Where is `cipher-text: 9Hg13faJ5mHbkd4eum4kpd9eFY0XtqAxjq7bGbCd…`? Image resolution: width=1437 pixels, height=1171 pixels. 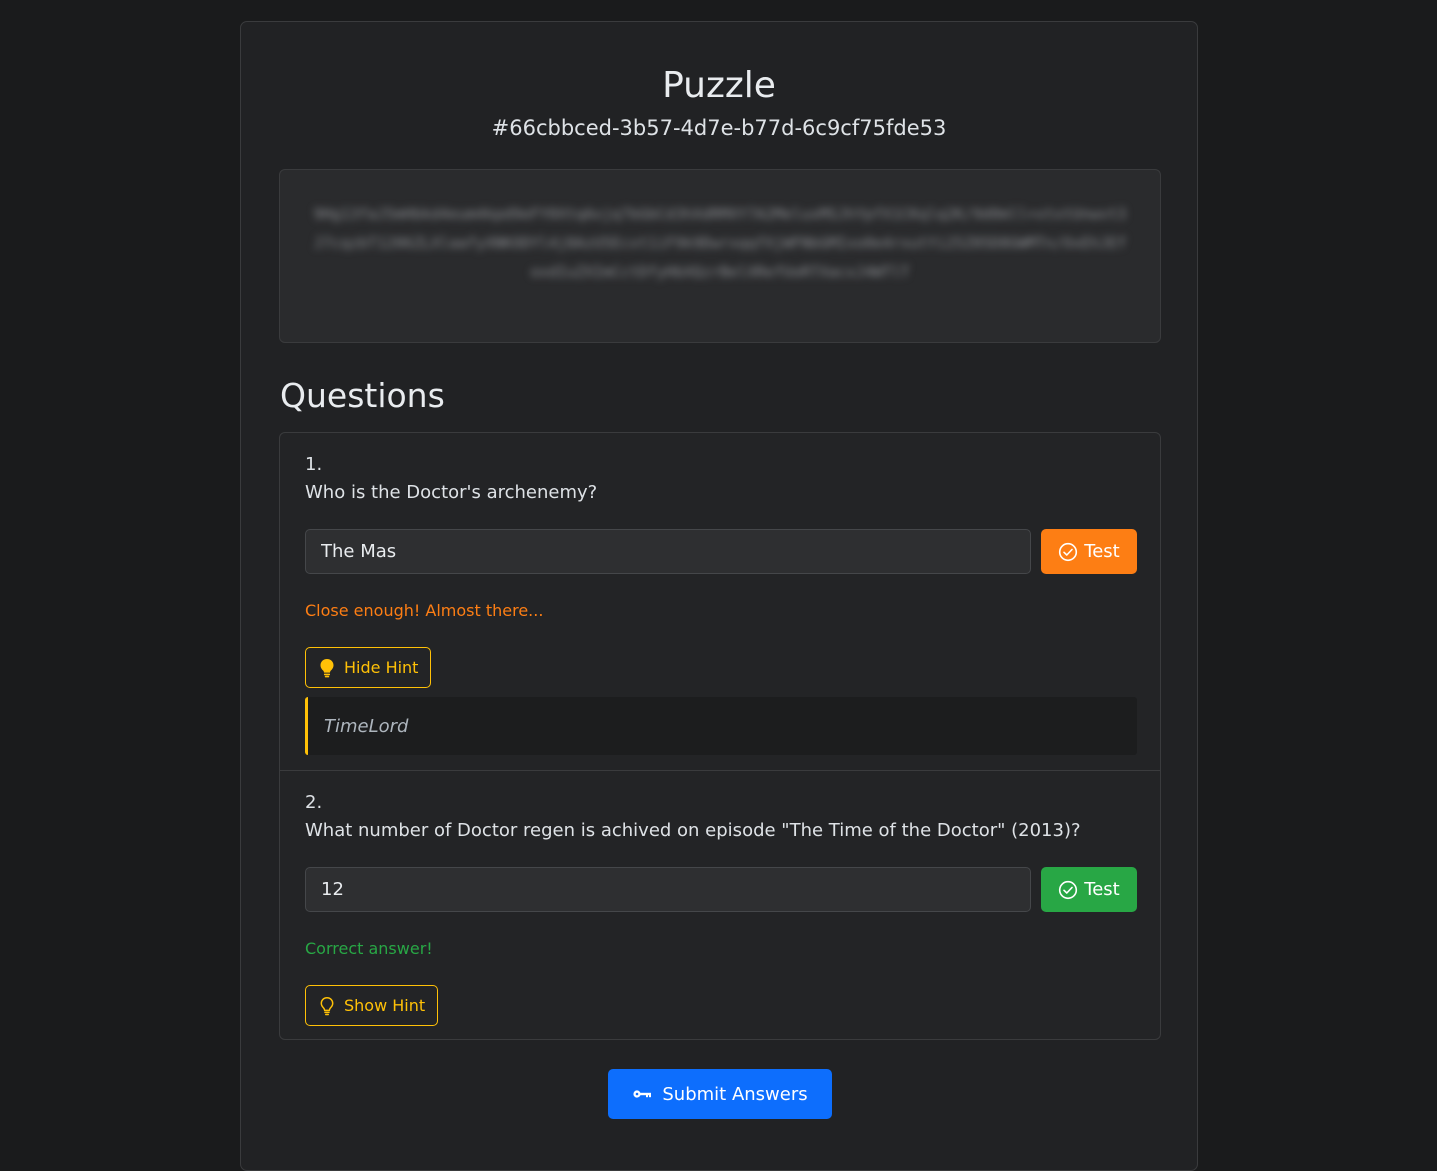
cipher-text: 9Hg13faJ5mHbkd4eum4kpd9eFY0XtqAxjq7bGbCd… is located at coordinates (720, 243).